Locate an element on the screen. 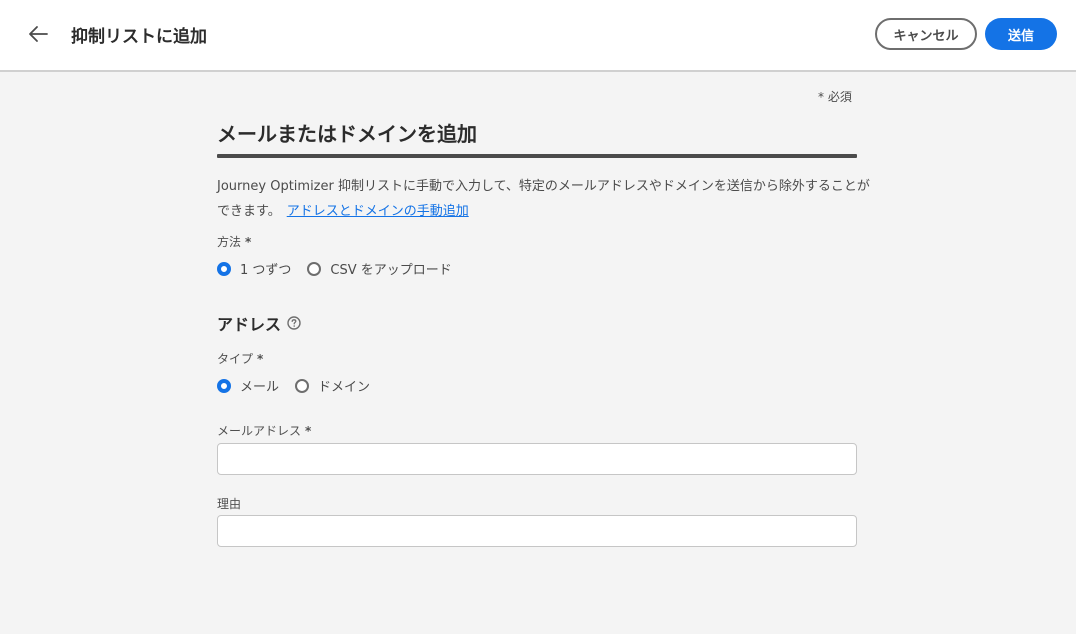 The height and width of the screenshot is (634, 1076). help-link: アドレスとドメインの手動追加 is located at coordinates (378, 211).